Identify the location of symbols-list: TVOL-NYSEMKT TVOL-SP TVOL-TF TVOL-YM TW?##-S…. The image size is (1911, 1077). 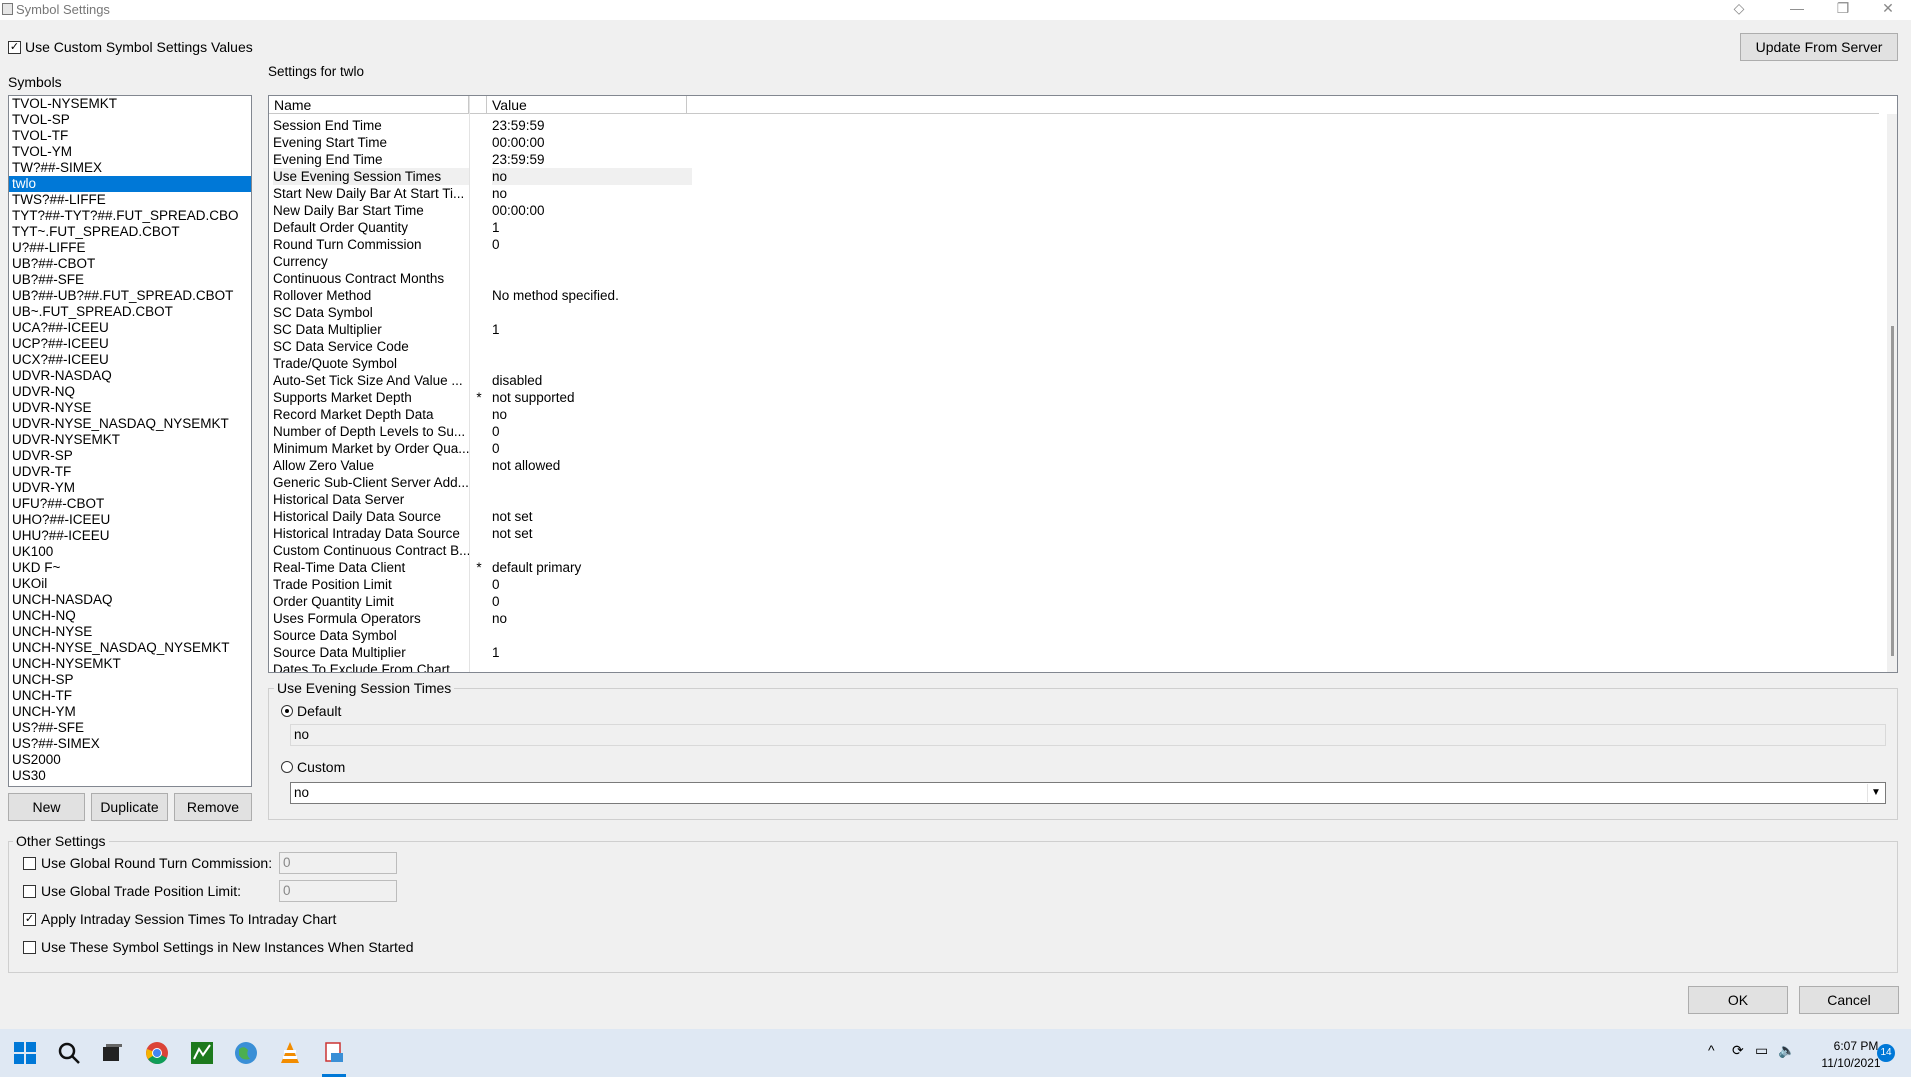
(130, 441).